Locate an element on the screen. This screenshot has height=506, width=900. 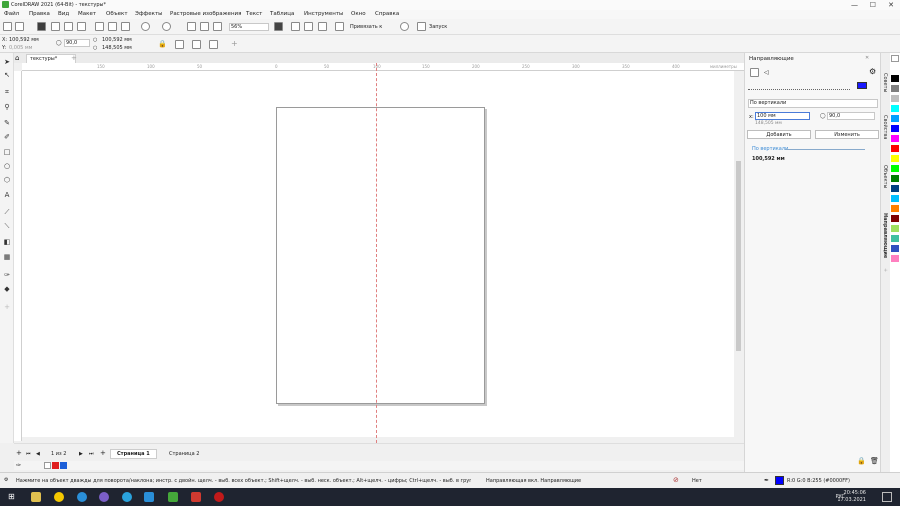
palette-no-color is located at coordinates (895, 58).